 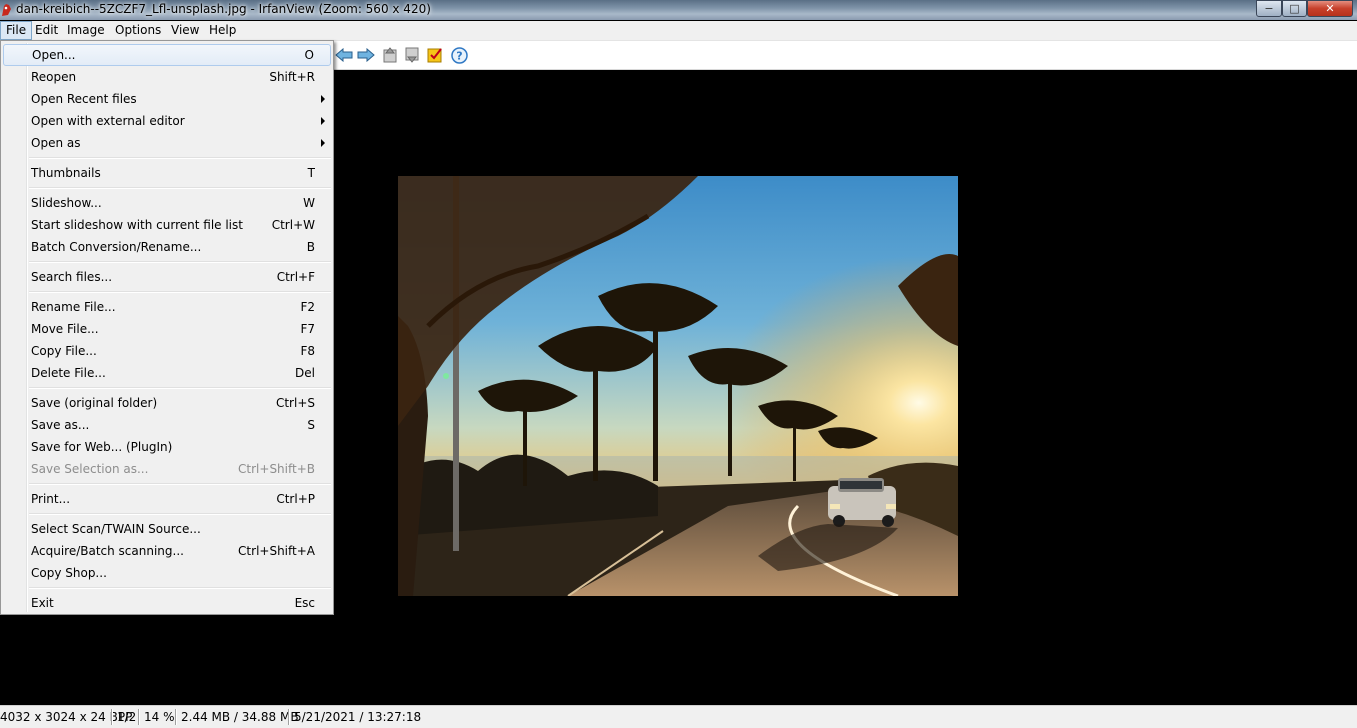 I want to click on menu-item-print: Print... Ctrl+P, so click(x=167, y=499).